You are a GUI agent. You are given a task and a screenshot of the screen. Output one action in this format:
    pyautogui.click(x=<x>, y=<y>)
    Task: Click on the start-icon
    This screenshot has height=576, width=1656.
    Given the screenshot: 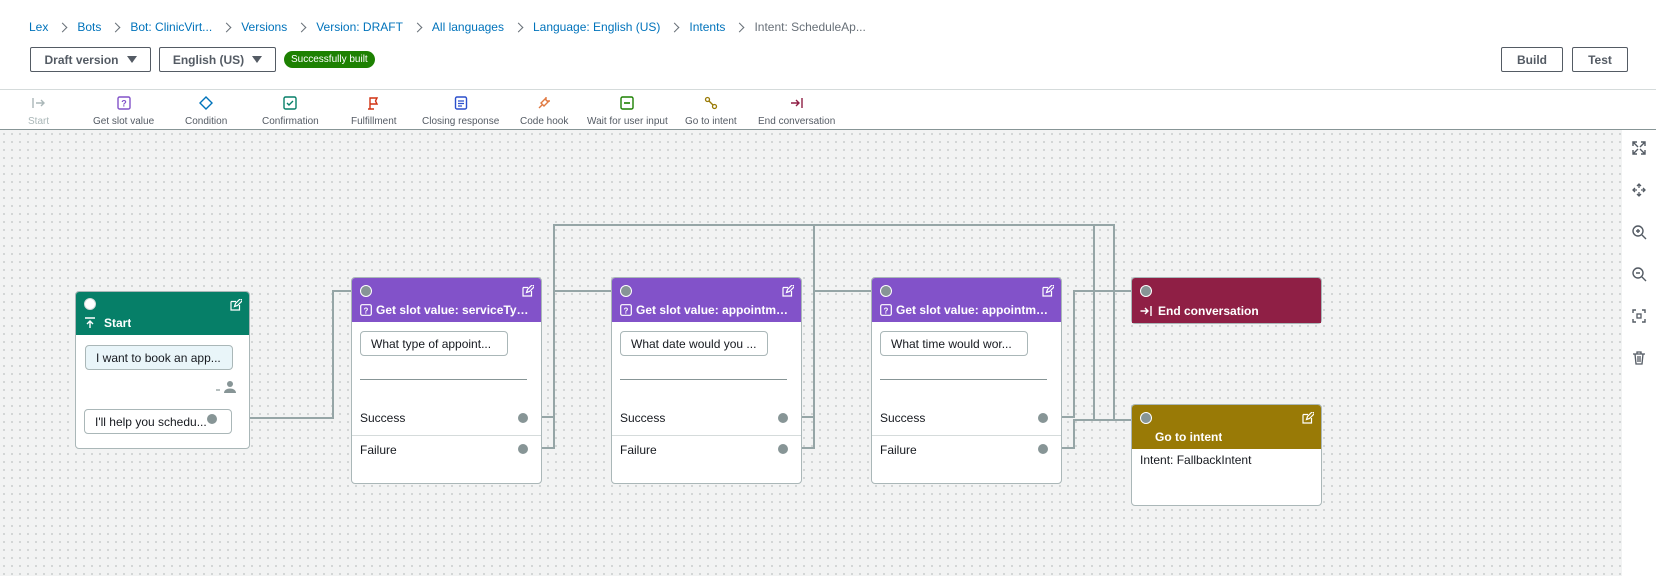 What is the action you would take?
    pyautogui.click(x=38, y=103)
    